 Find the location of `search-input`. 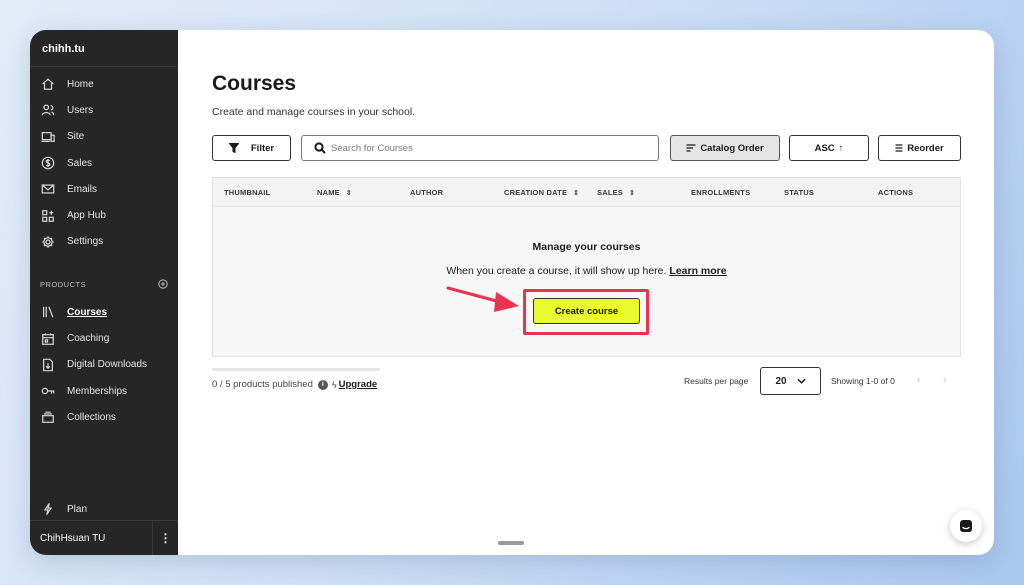

search-input is located at coordinates (494, 148).